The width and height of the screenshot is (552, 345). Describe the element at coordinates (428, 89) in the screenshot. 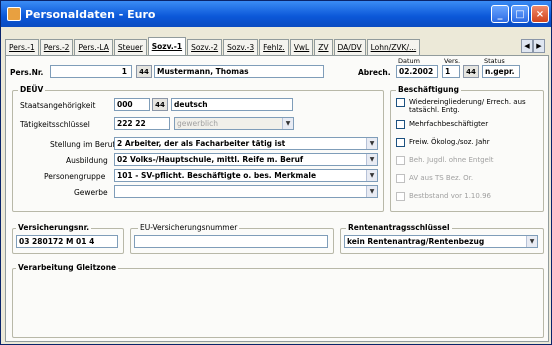

I see `beschaeftigung-title: Beschäftigung` at that location.